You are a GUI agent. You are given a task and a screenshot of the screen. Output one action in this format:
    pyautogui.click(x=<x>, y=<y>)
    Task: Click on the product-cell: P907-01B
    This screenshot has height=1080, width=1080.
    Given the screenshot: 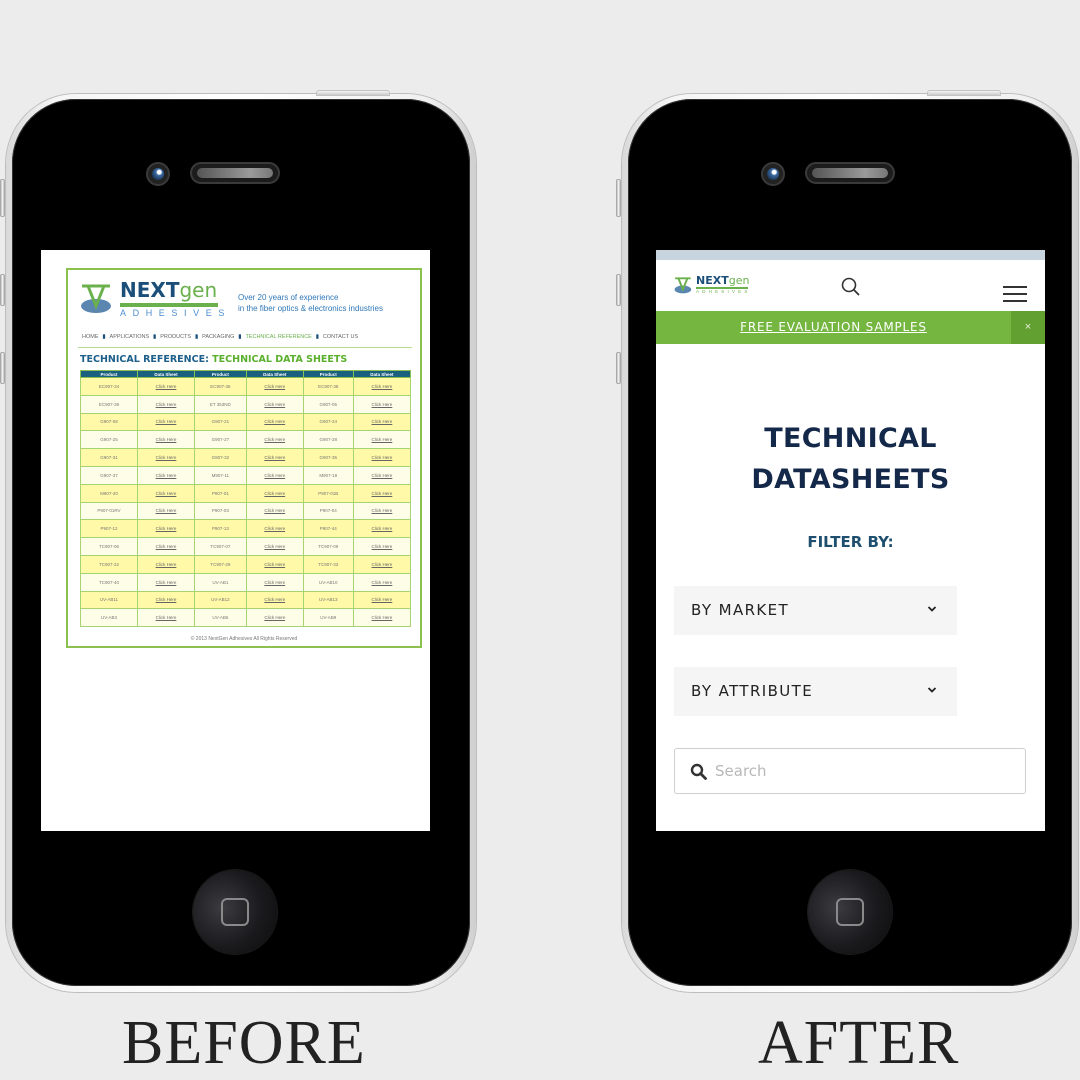 What is the action you would take?
    pyautogui.click(x=328, y=493)
    